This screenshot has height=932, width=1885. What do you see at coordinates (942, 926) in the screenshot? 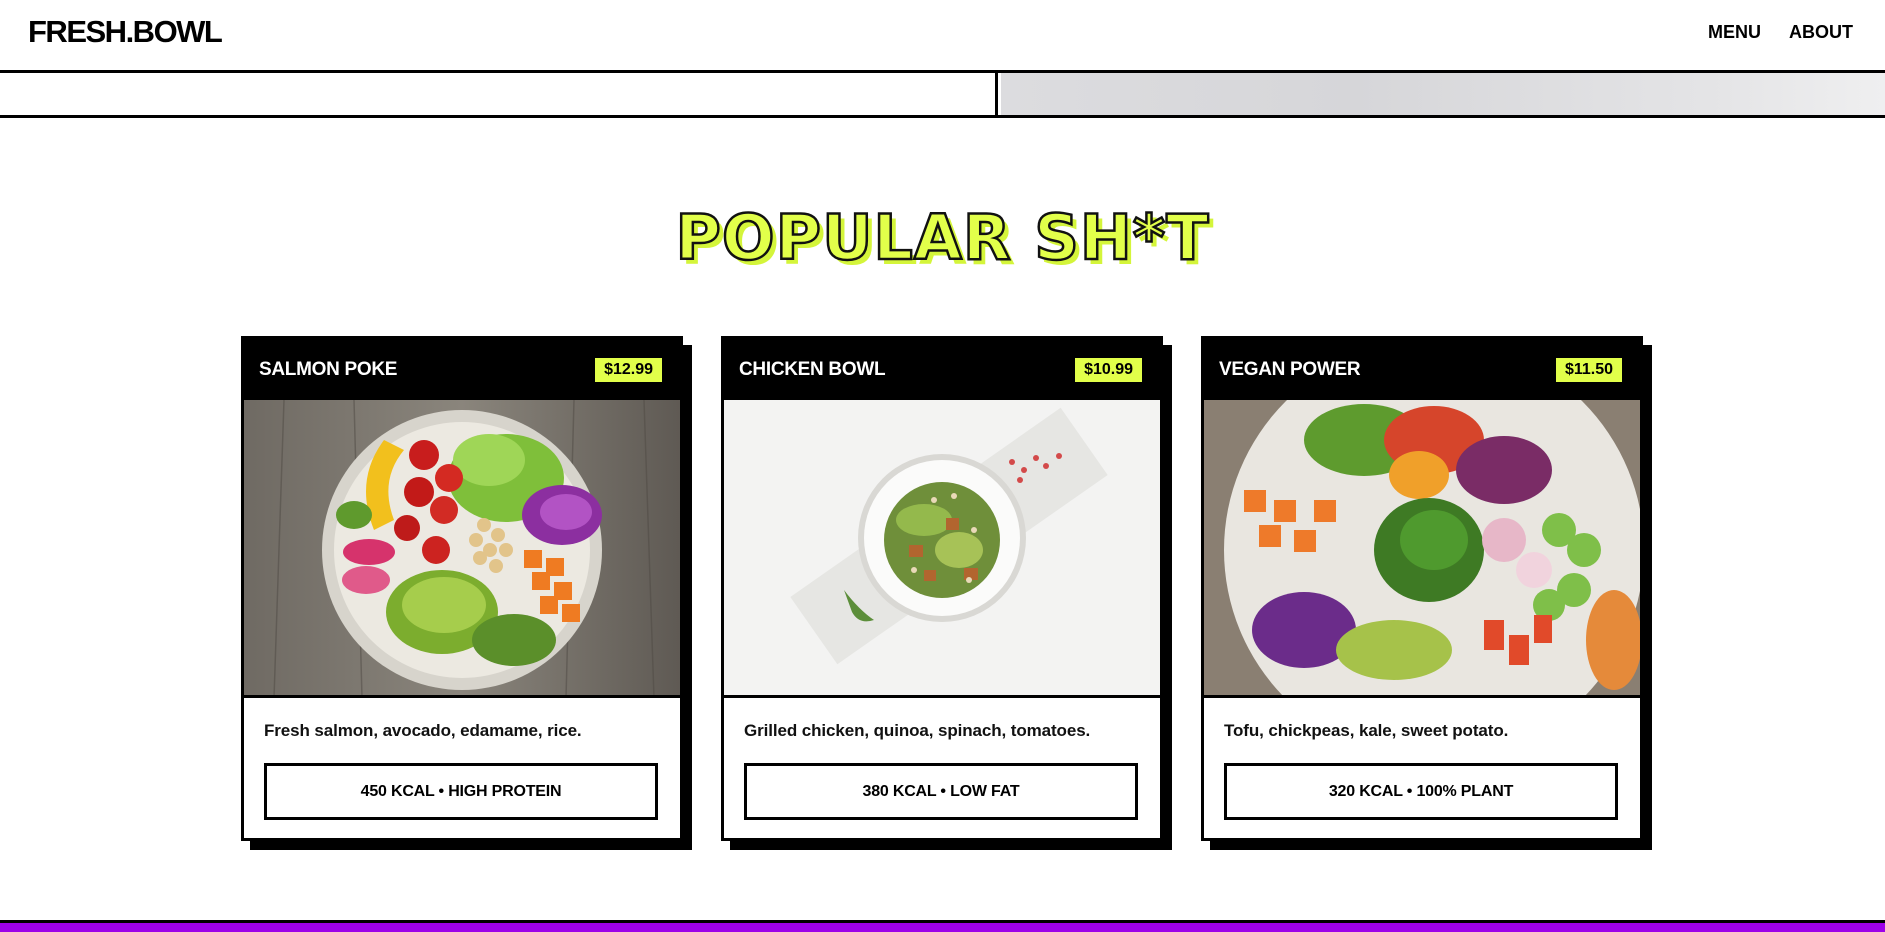
I see `footer-accent-bar` at bounding box center [942, 926].